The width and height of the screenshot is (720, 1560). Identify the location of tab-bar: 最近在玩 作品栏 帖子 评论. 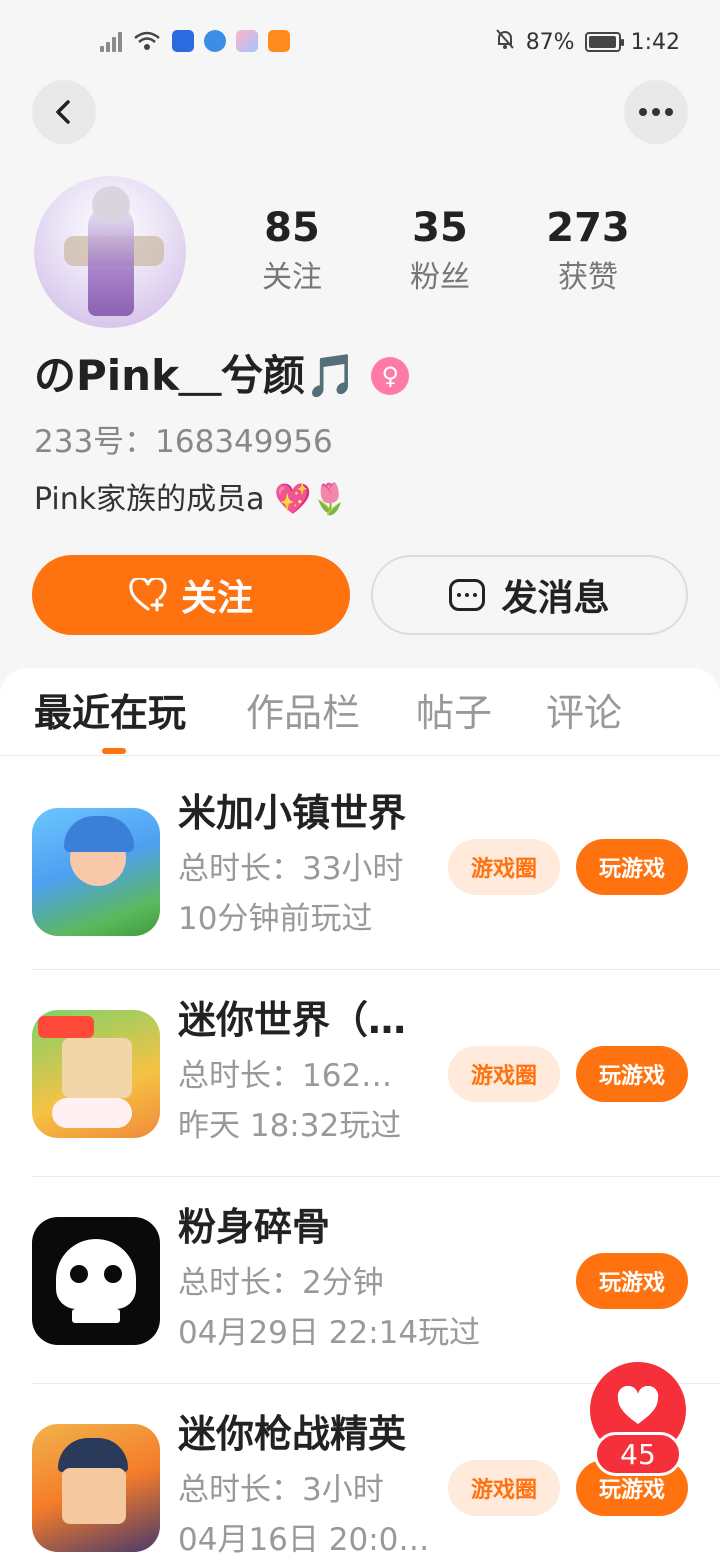
(360, 712).